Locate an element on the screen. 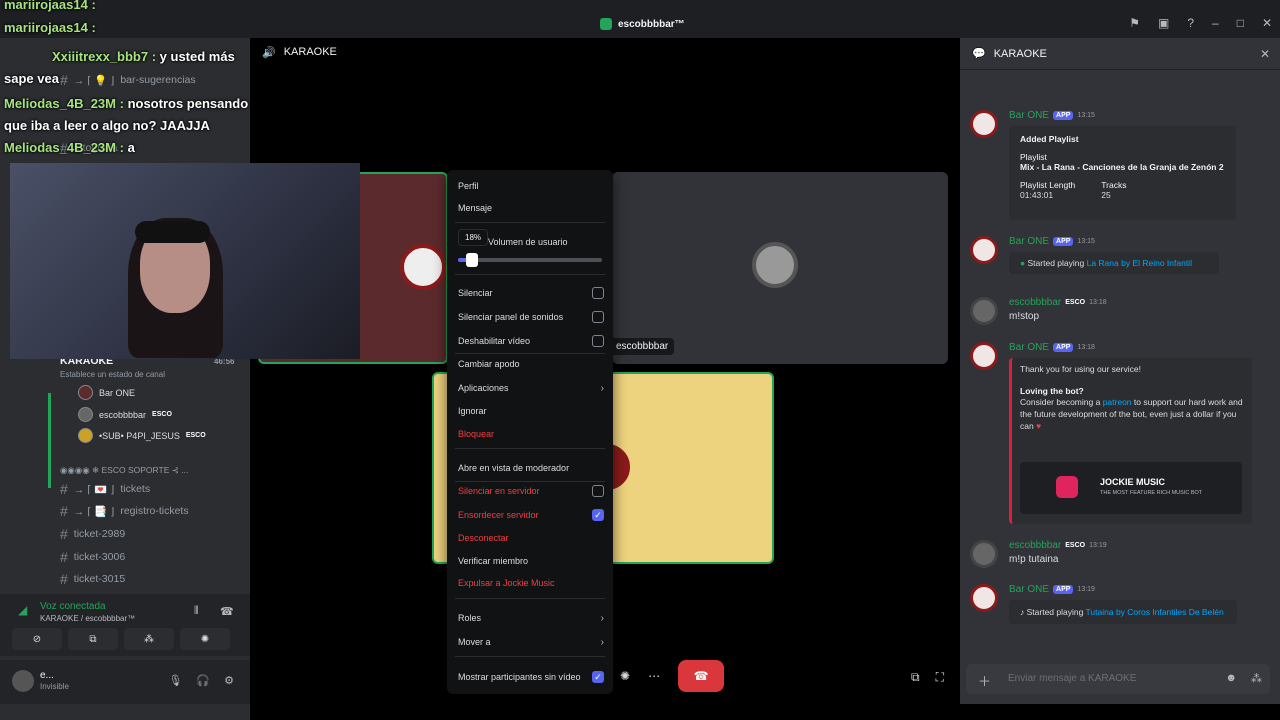 The height and width of the screenshot is (720, 1280). voice-user-name: escobbbbar is located at coordinates (123, 414).